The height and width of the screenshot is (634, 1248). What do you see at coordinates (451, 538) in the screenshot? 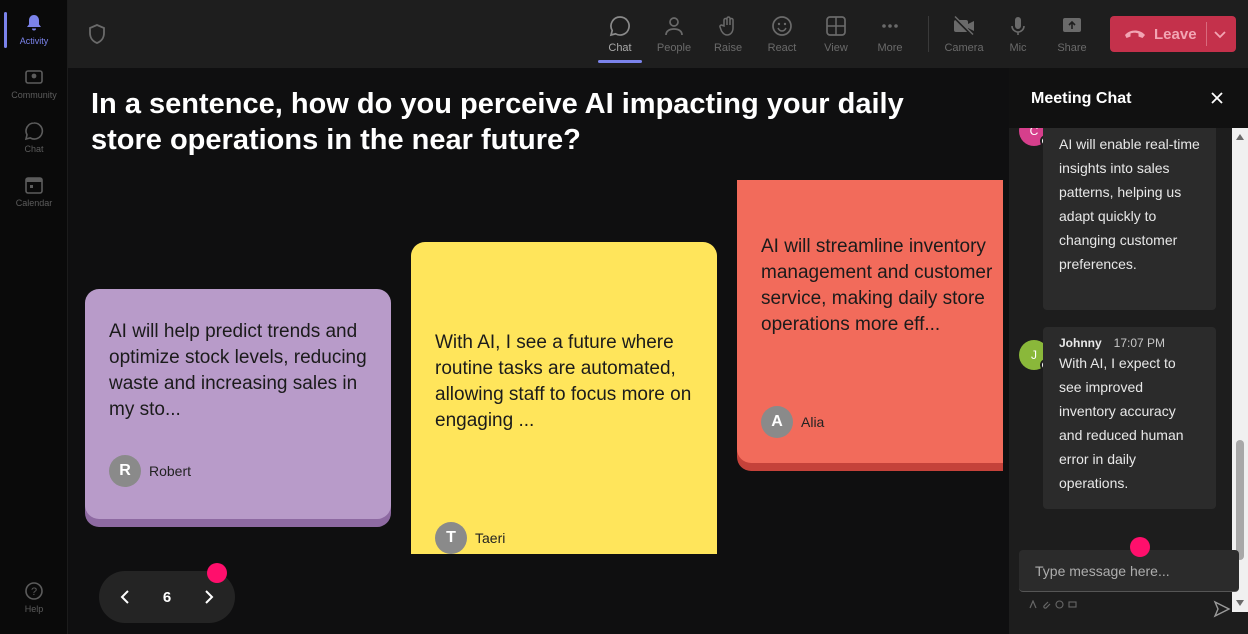
I see `avatar: T` at bounding box center [451, 538].